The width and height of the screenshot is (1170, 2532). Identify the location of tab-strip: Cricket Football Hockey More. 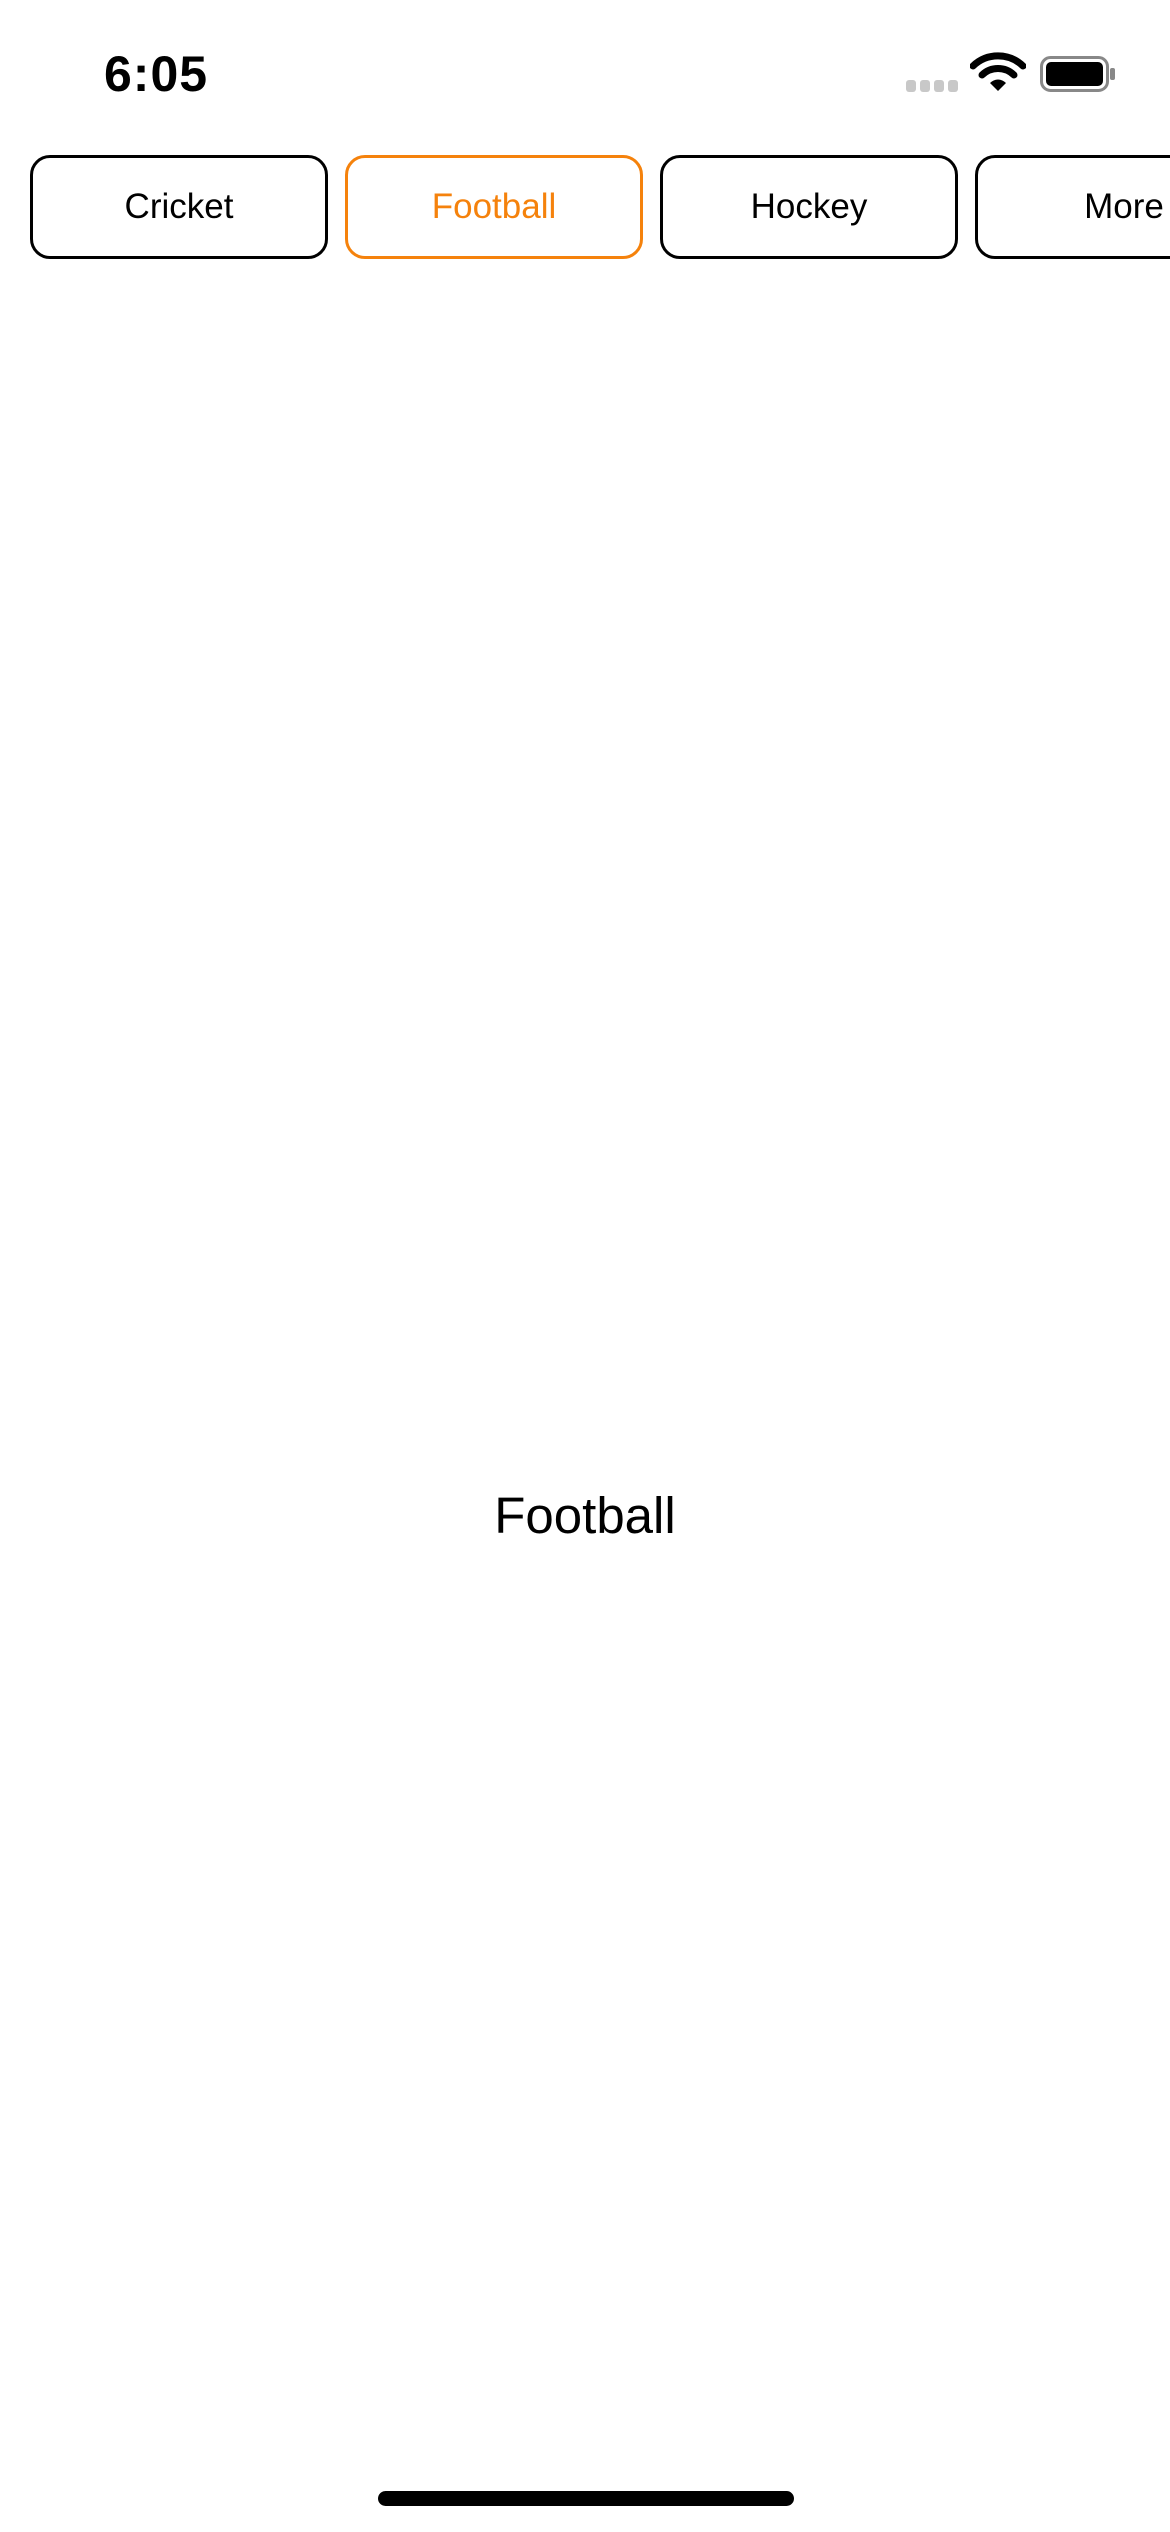
(585, 208).